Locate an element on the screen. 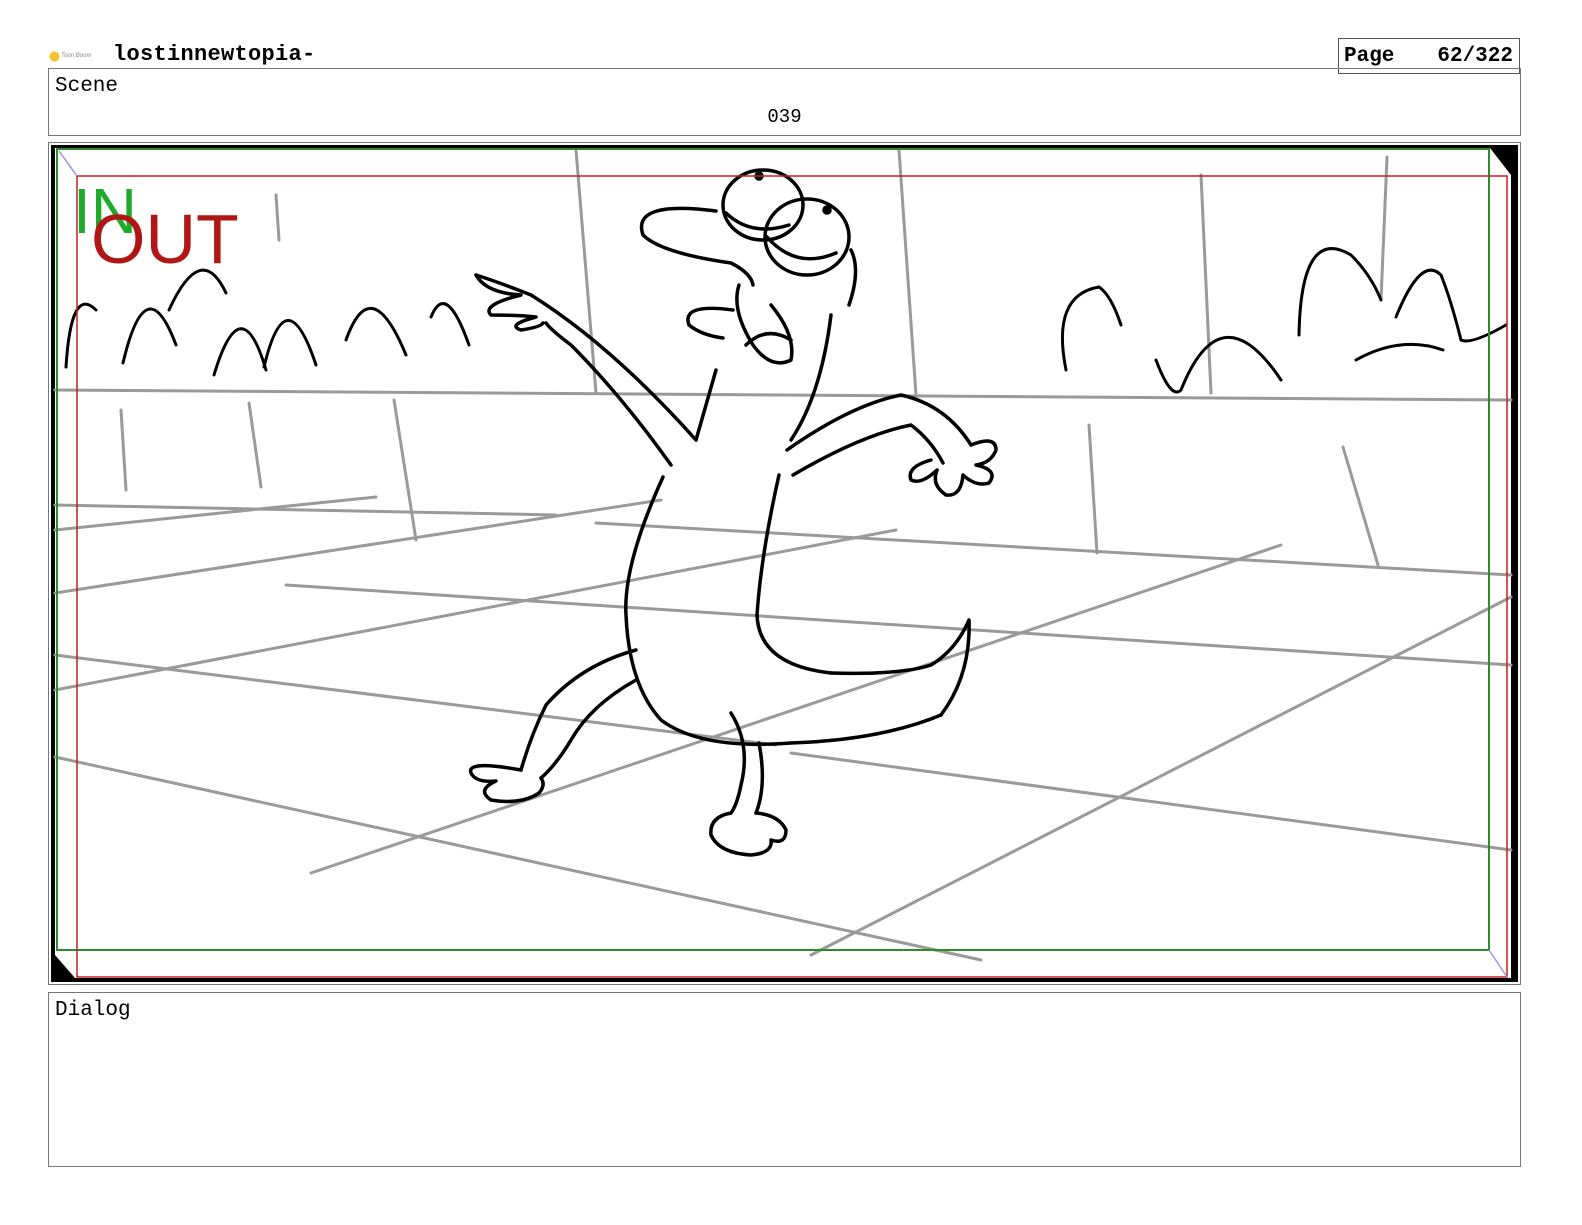 The height and width of the screenshot is (1225, 1582). out-marker: OUT is located at coordinates (165, 239).